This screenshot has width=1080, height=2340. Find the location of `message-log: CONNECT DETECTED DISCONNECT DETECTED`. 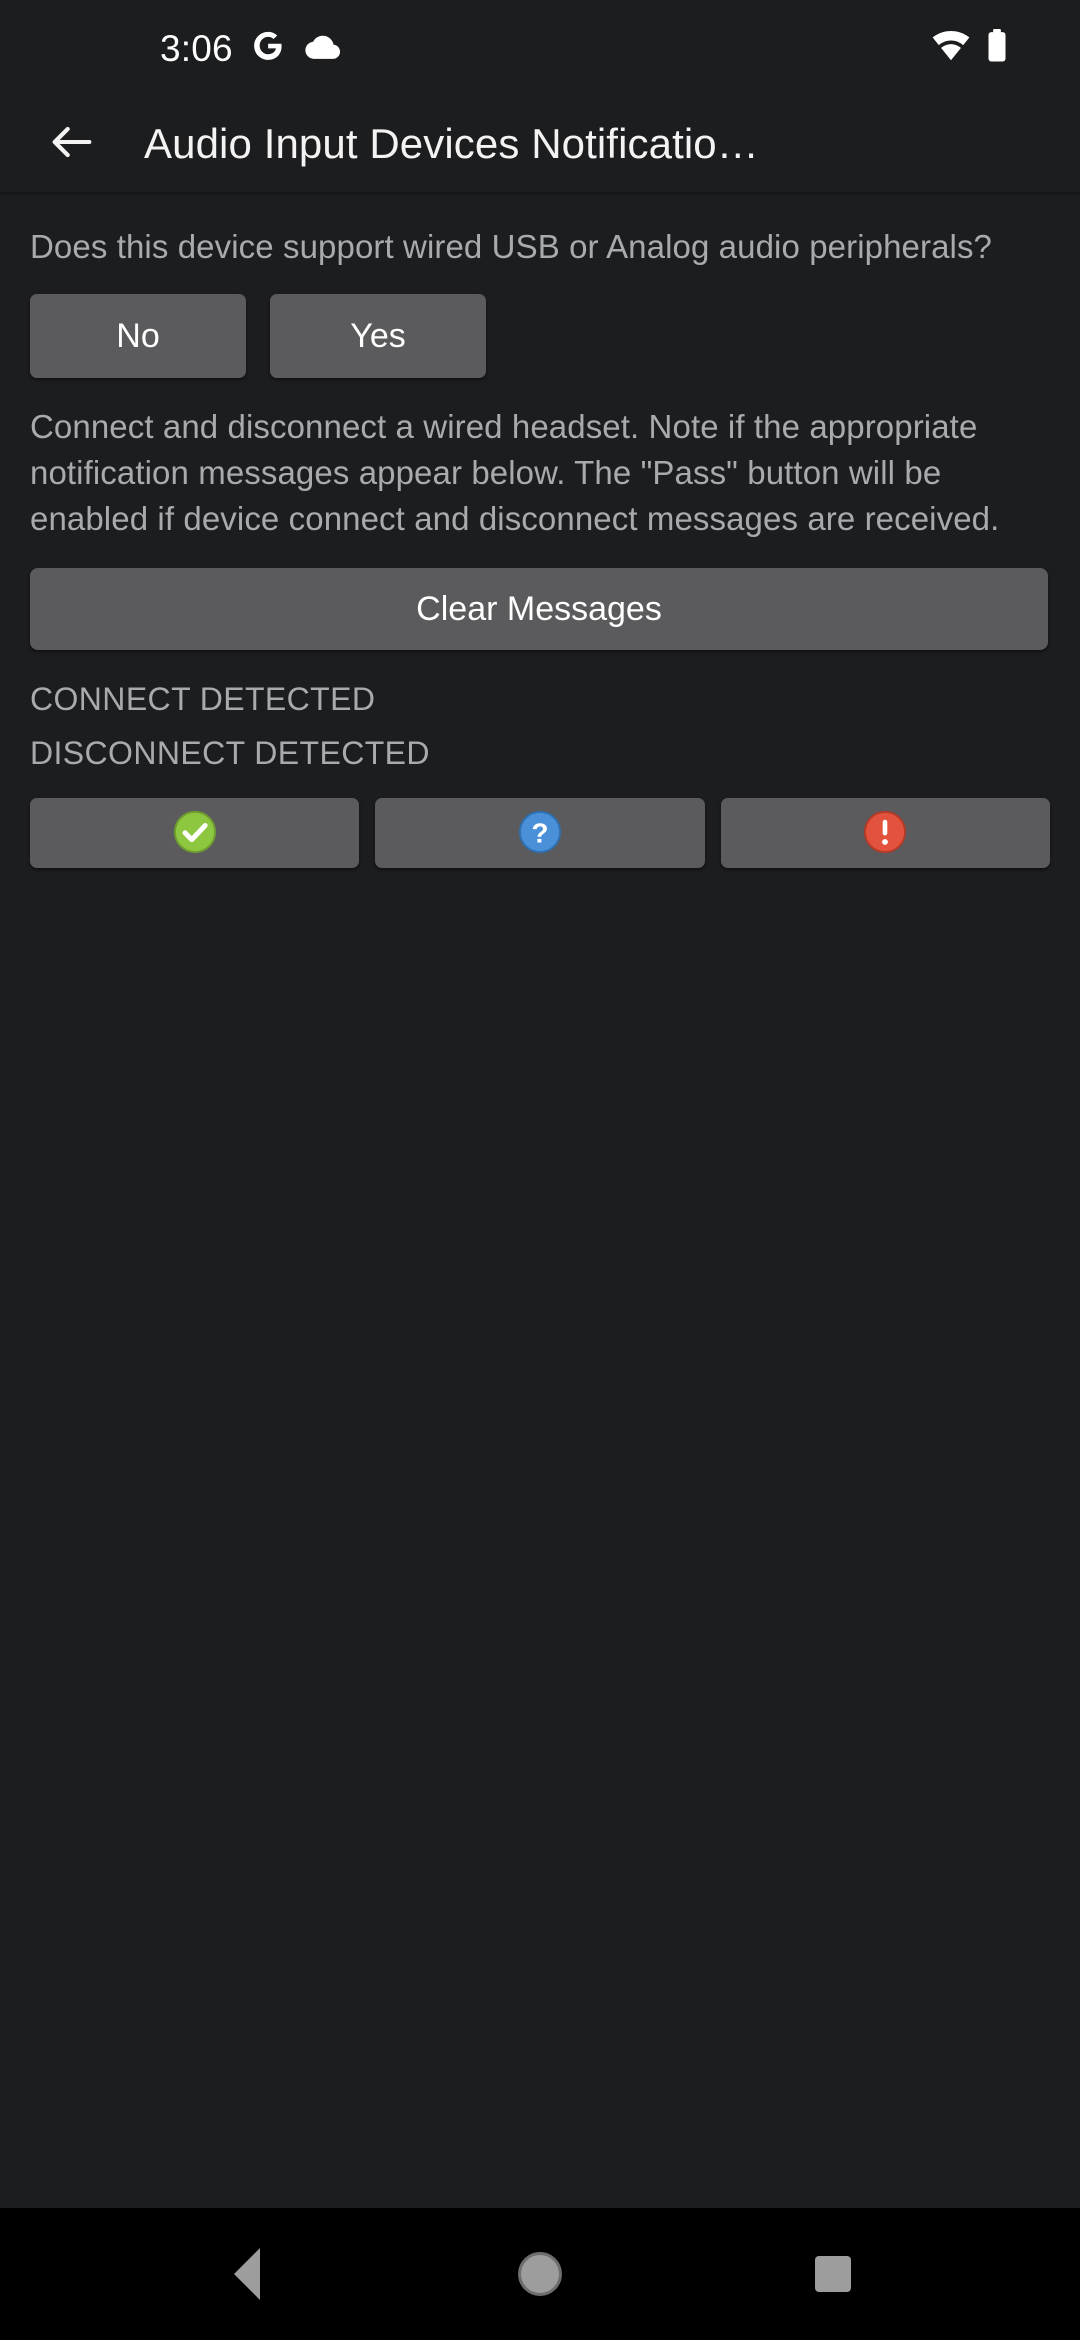

message-log: CONNECT DETECTED DISCONNECT DETECTED is located at coordinates (540, 726).